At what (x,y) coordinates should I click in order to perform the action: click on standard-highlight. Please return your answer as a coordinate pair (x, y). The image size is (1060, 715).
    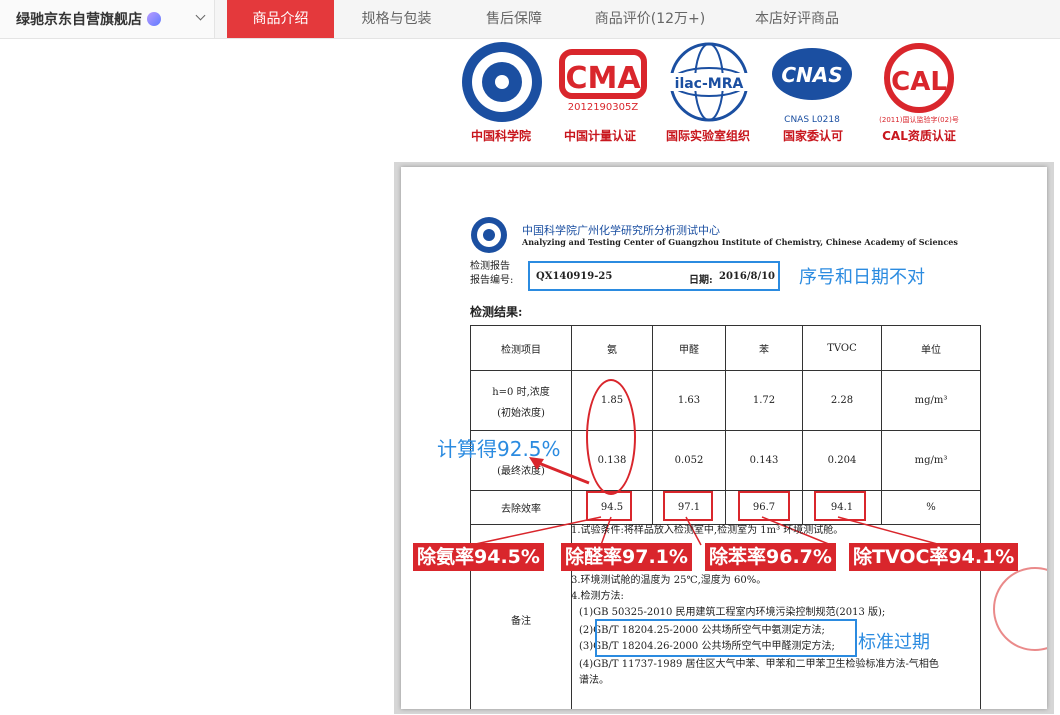
    Looking at the image, I should click on (726, 638).